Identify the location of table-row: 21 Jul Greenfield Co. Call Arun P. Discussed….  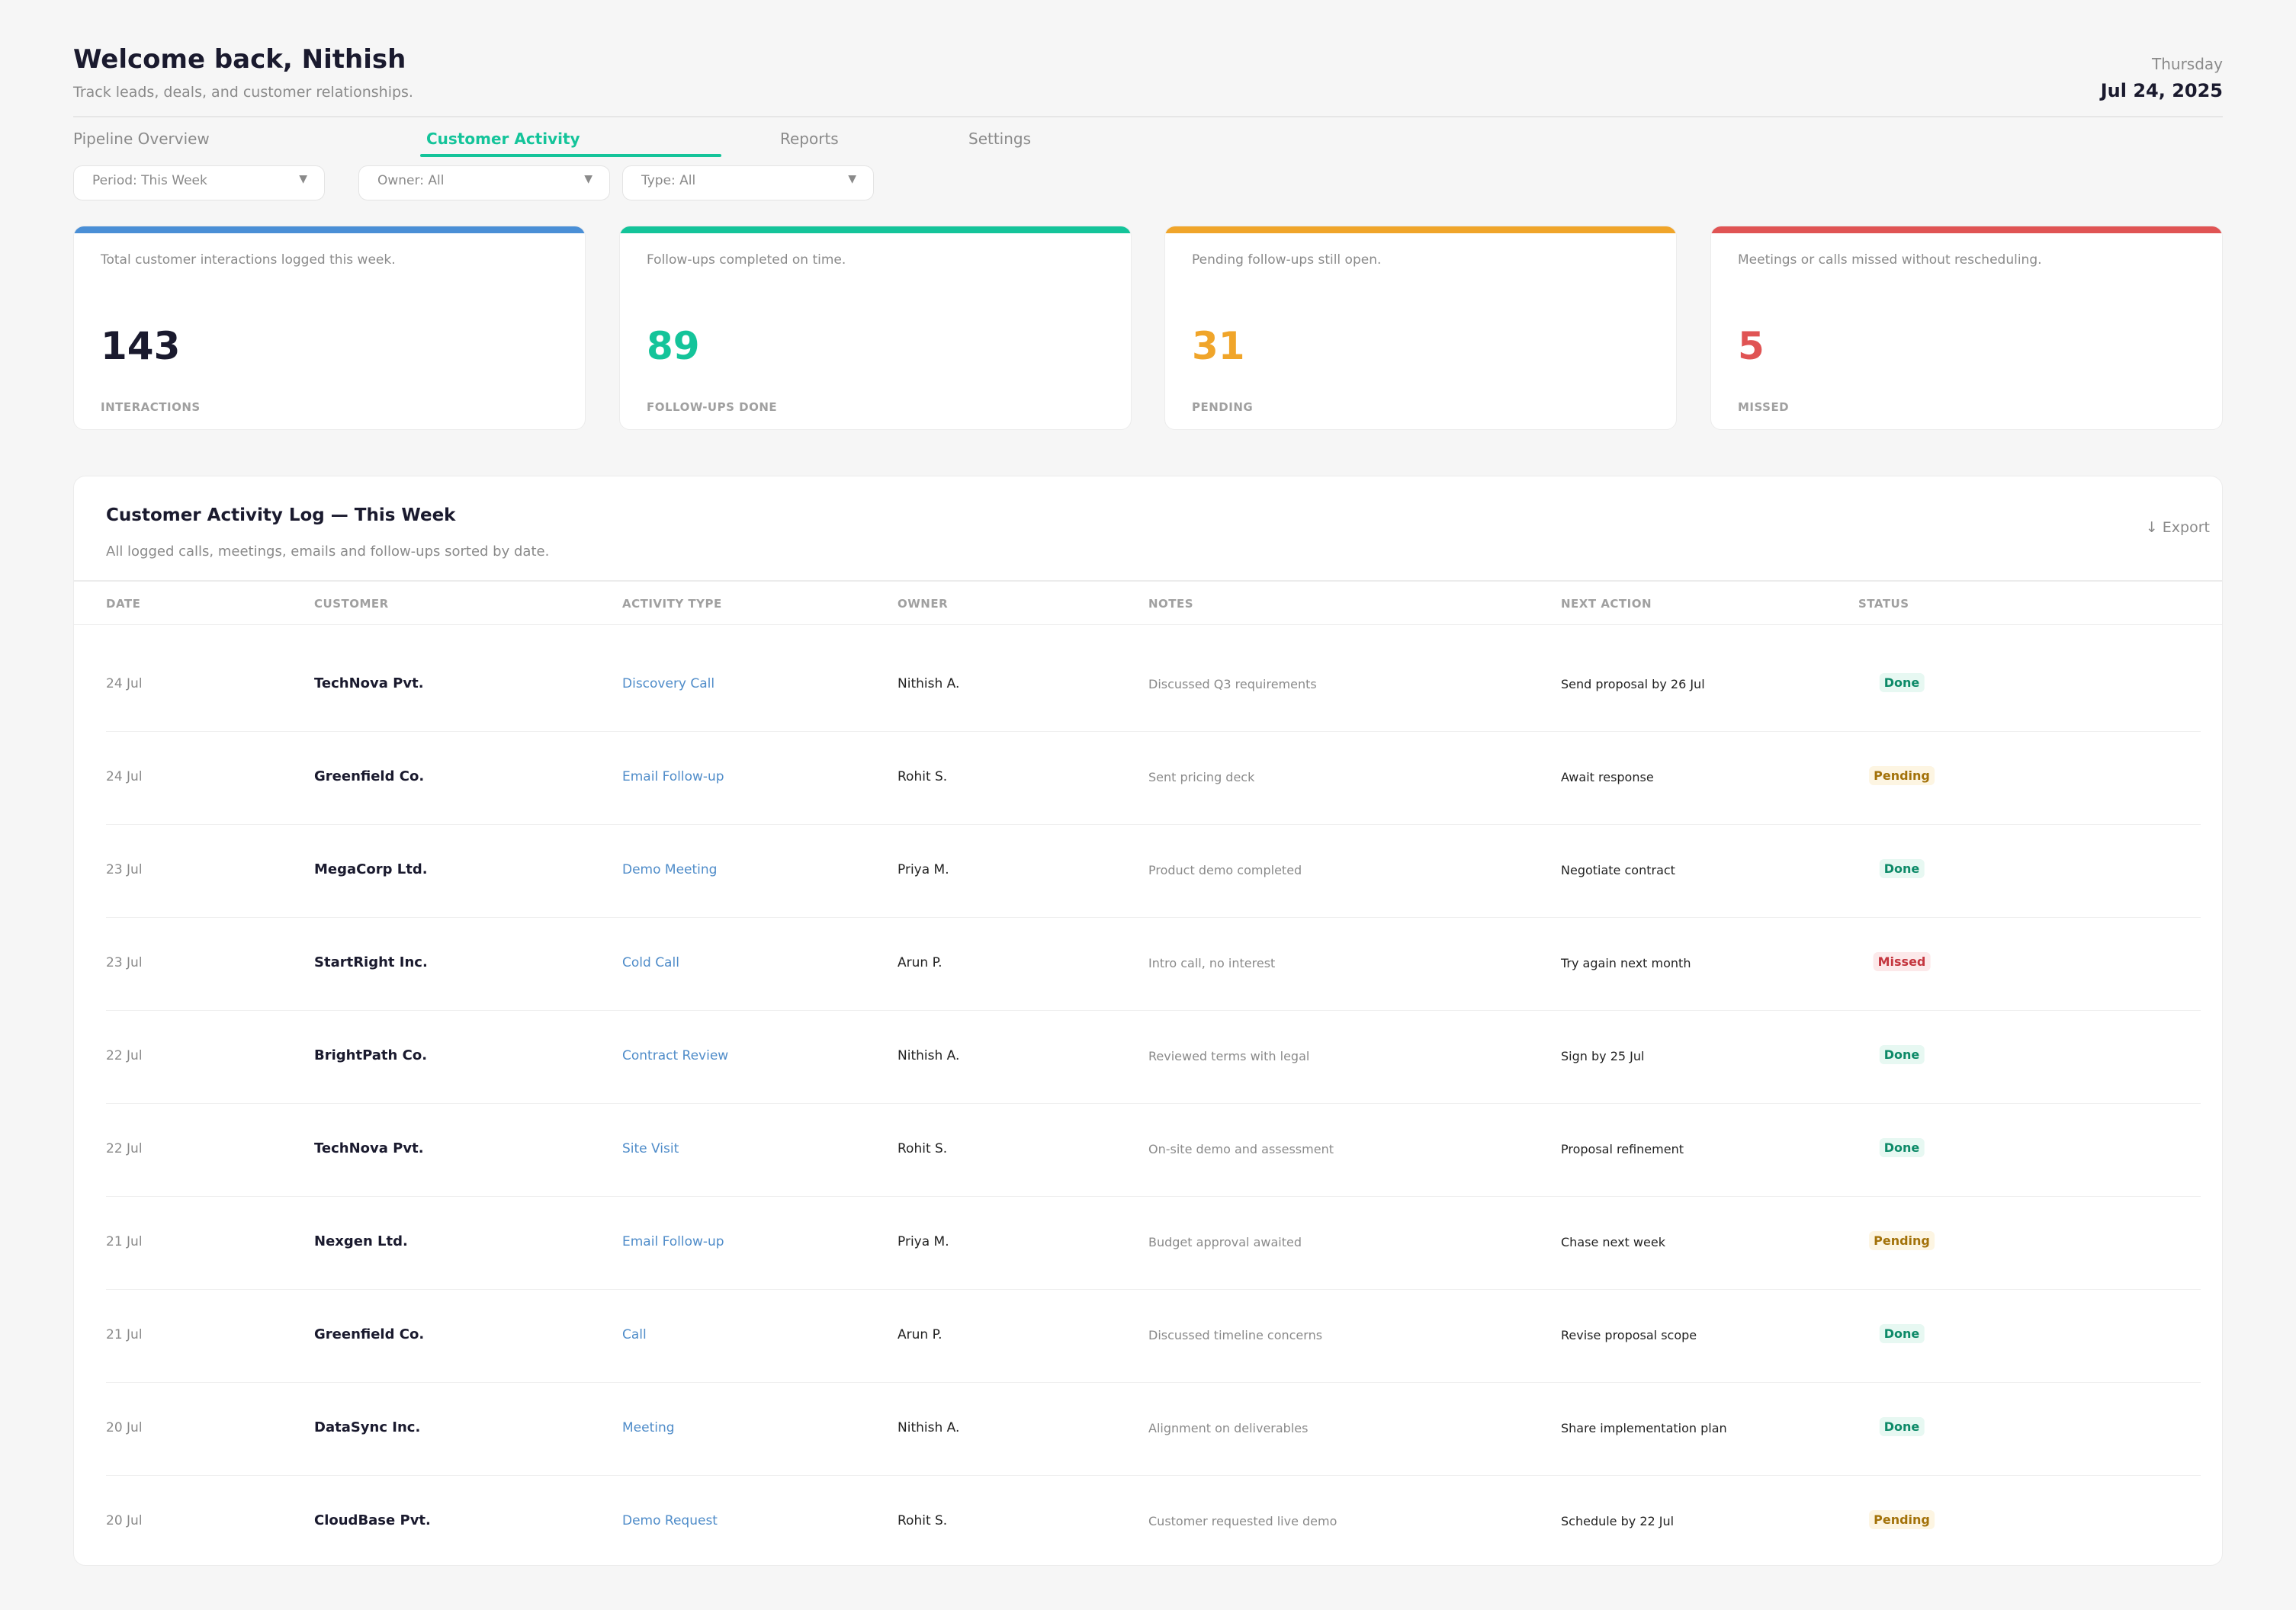
(1153, 1336).